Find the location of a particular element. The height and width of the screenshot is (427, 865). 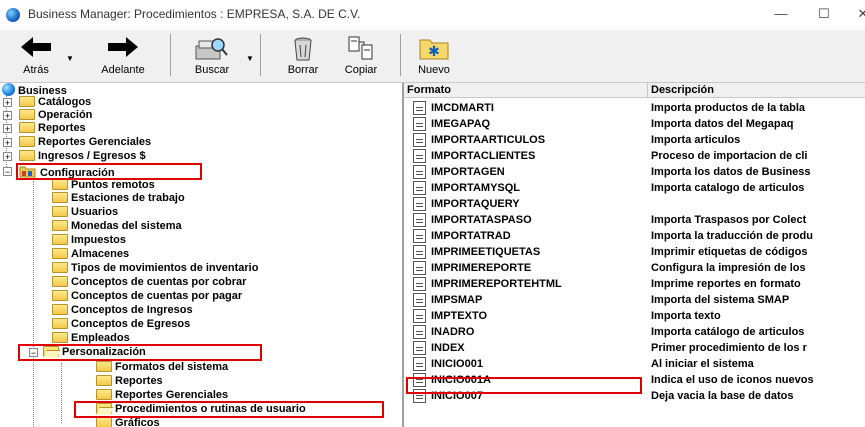

list-item: INICIO001A Indica el uso de iconos nuevos is located at coordinates (634, 380).